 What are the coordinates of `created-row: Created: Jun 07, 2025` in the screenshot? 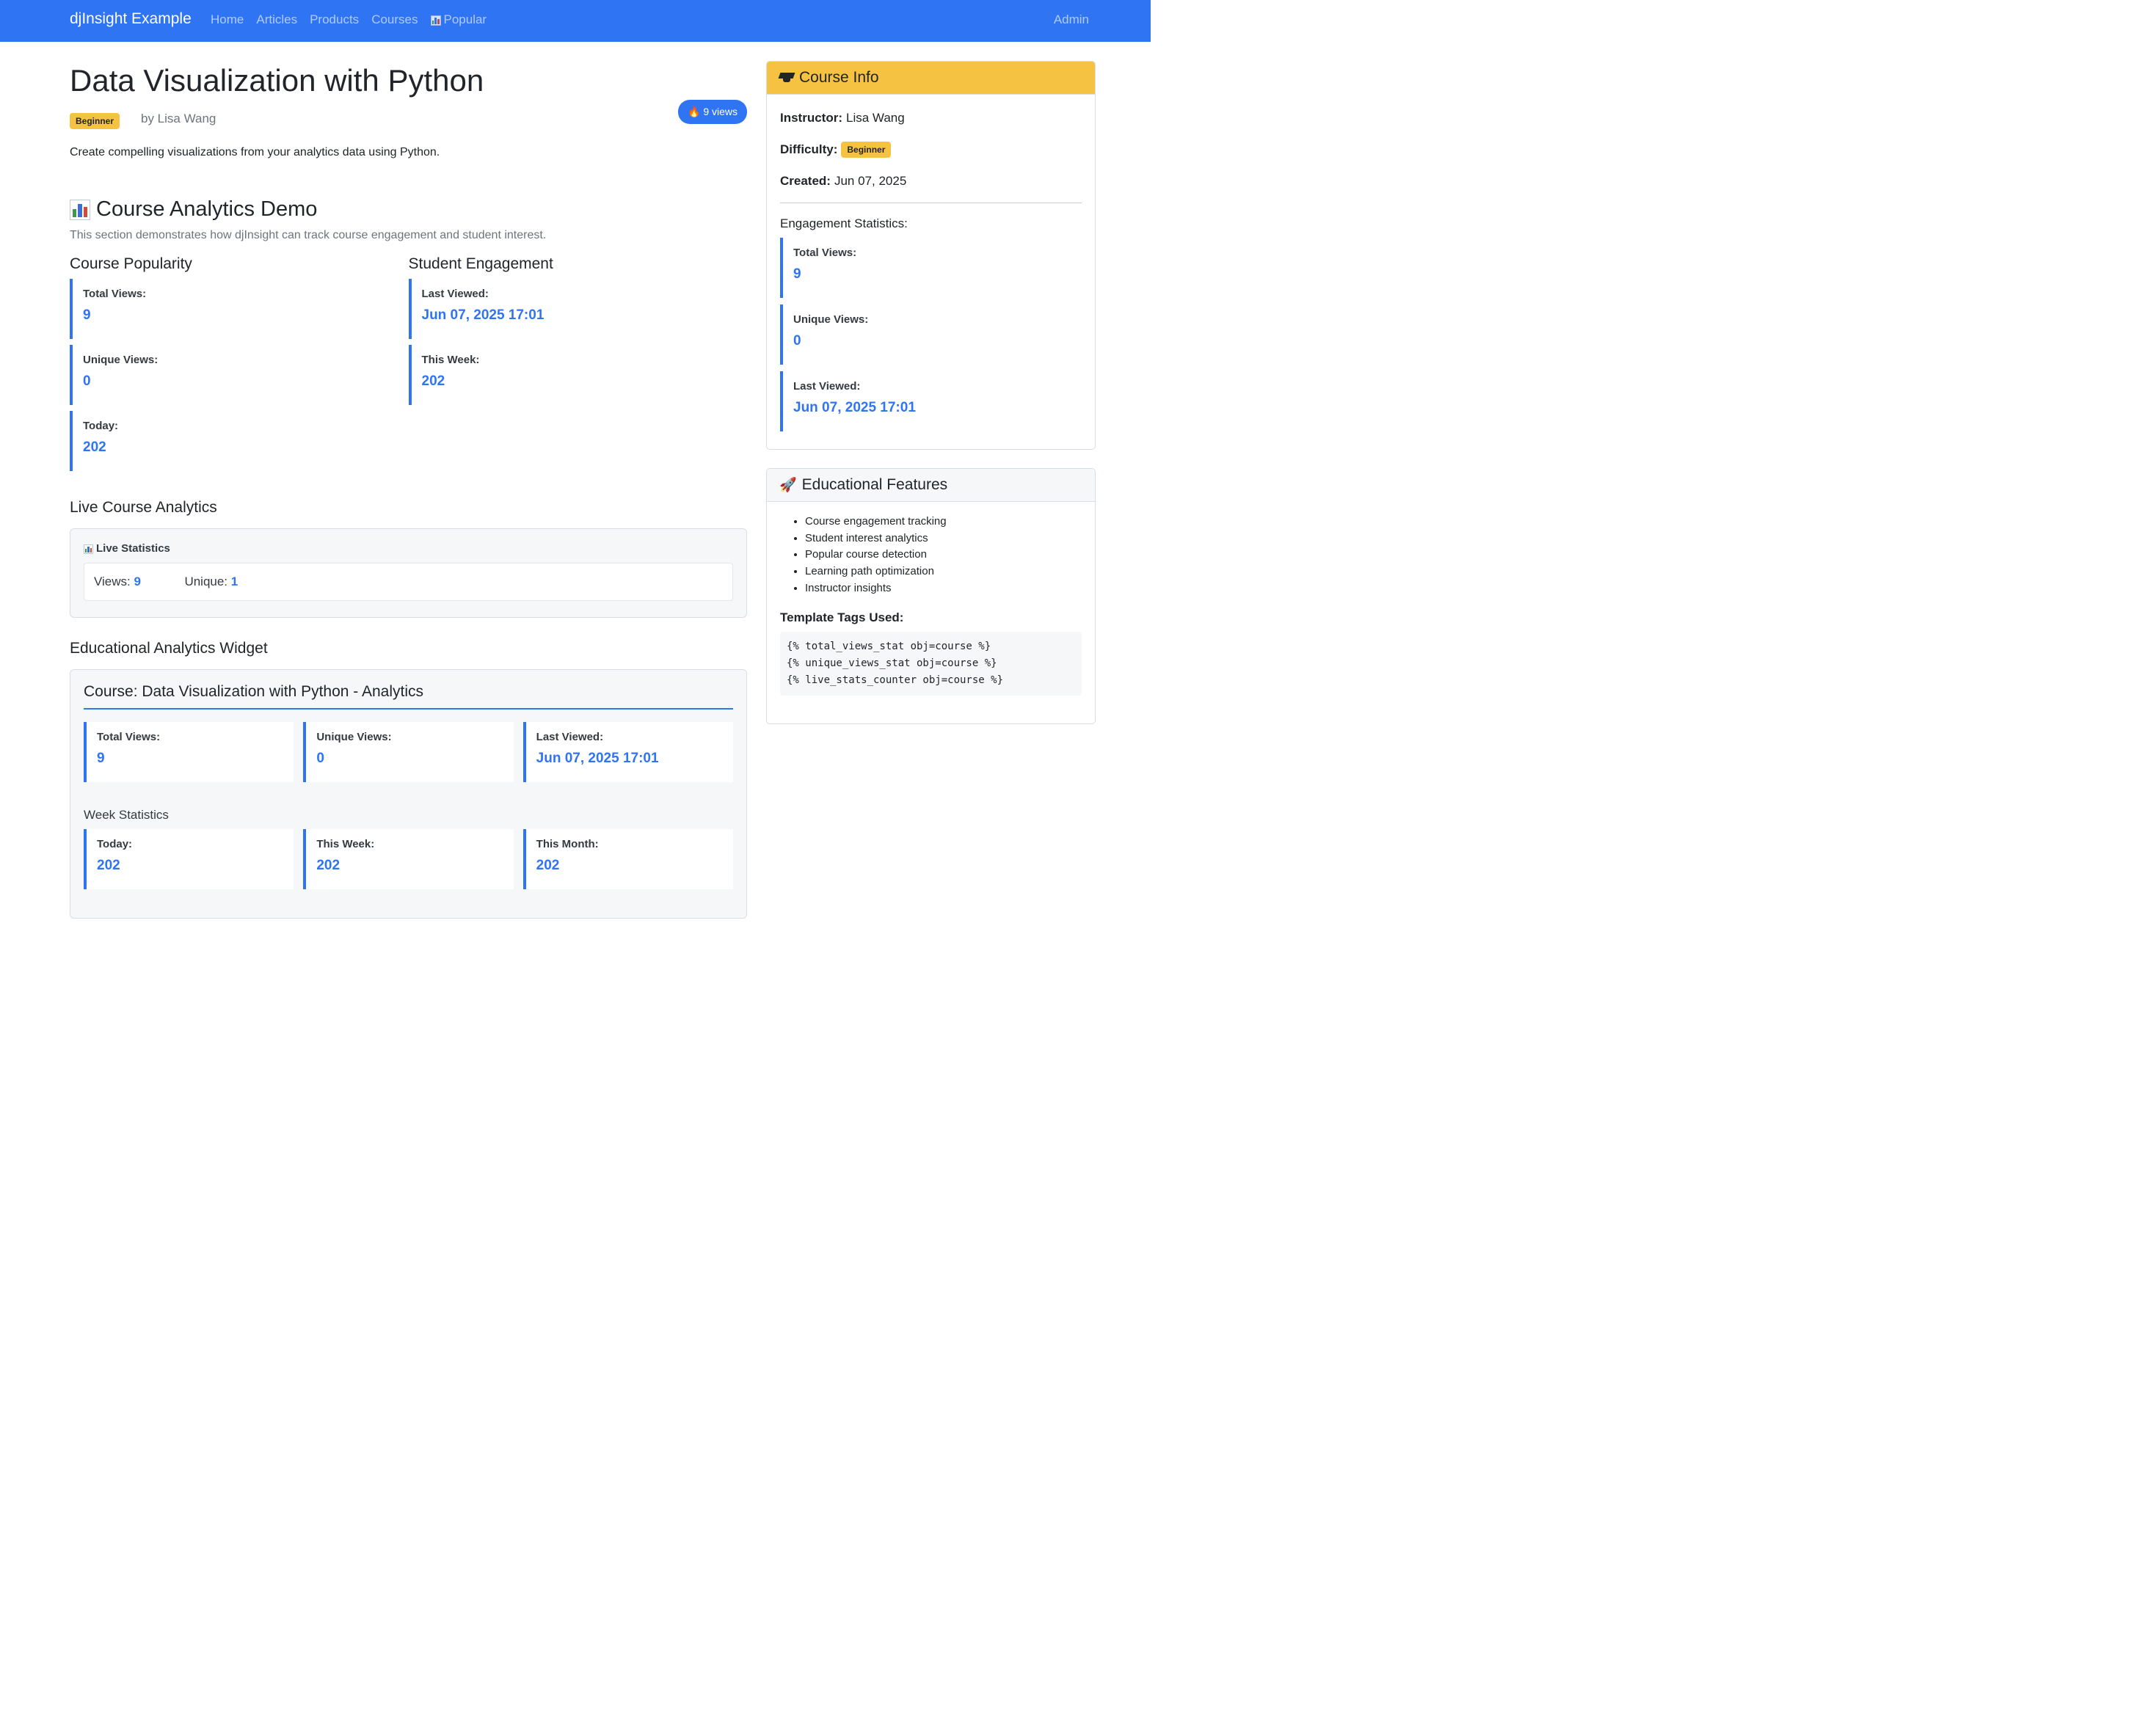 It's located at (931, 181).